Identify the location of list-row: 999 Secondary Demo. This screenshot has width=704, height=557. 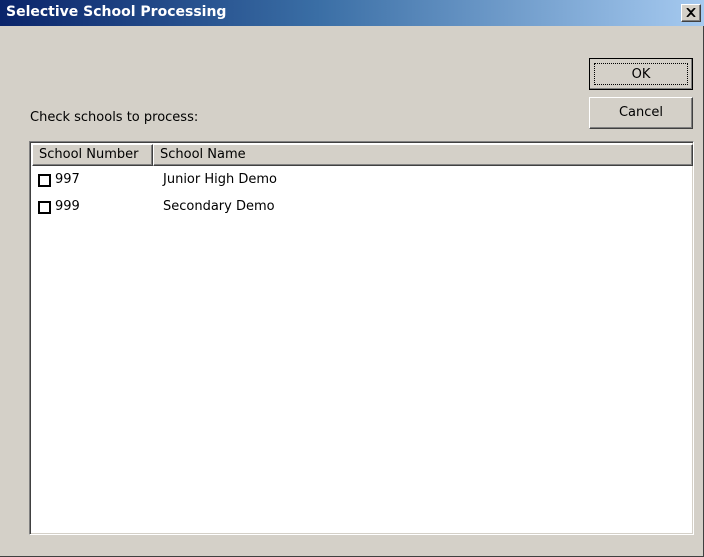
(362, 208).